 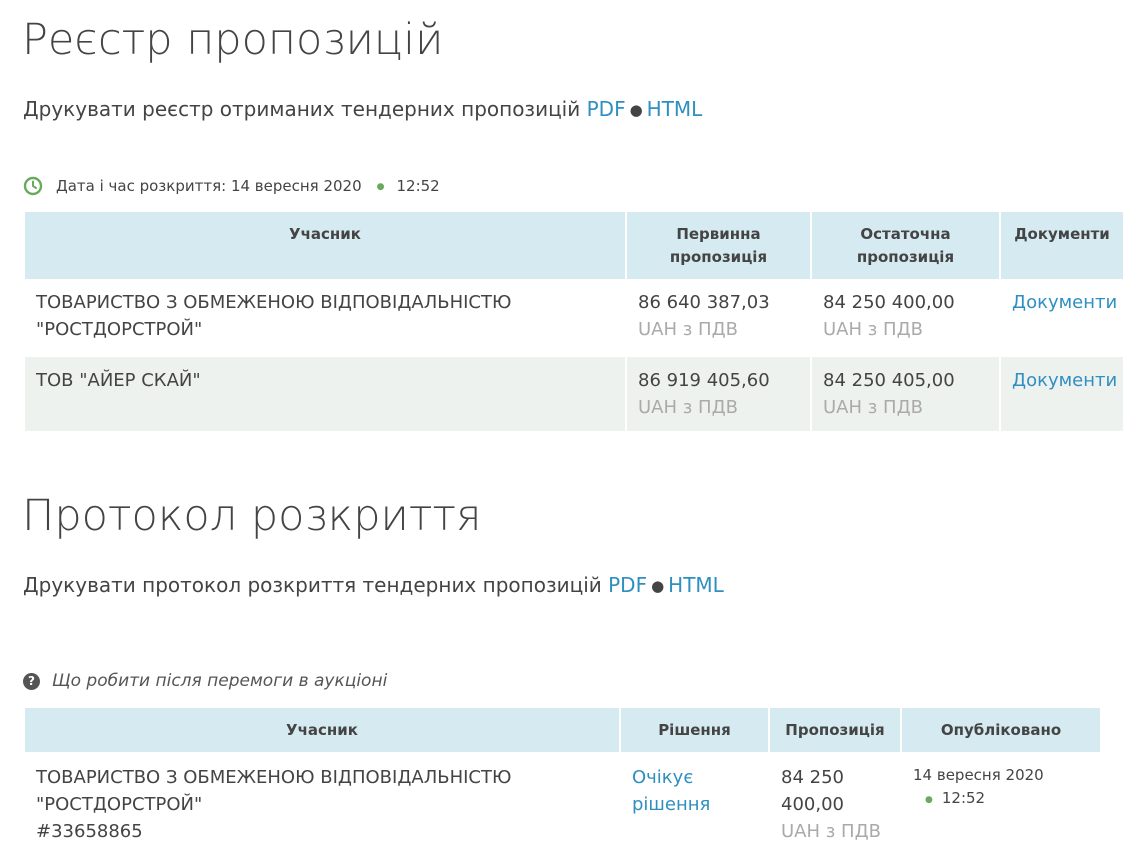 What do you see at coordinates (627, 585) in the screenshot?
I see `protocol-pdf-link: PDF` at bounding box center [627, 585].